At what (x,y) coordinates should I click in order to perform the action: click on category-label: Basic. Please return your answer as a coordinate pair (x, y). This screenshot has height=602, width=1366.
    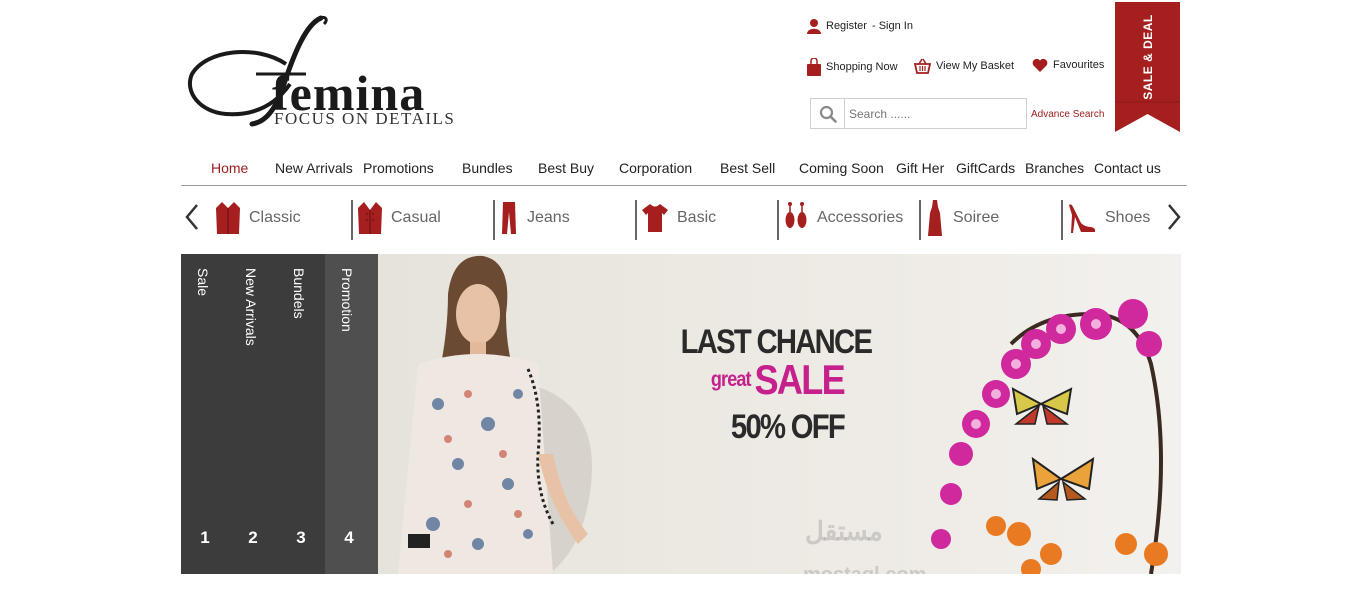
    Looking at the image, I should click on (697, 217).